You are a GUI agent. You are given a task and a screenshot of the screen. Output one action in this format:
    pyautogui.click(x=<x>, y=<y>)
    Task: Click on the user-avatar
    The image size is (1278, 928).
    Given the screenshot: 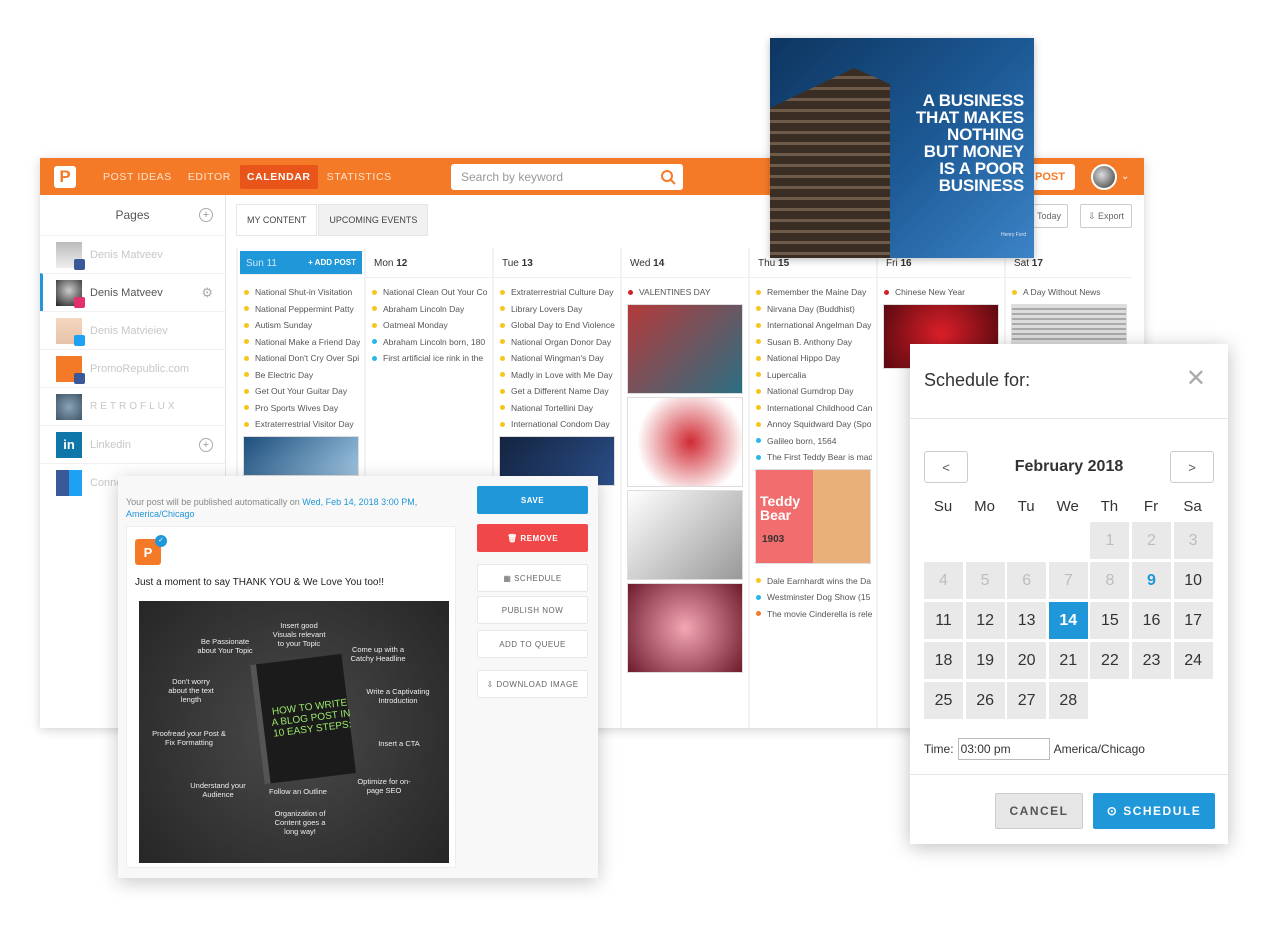 What is the action you would take?
    pyautogui.click(x=1104, y=177)
    